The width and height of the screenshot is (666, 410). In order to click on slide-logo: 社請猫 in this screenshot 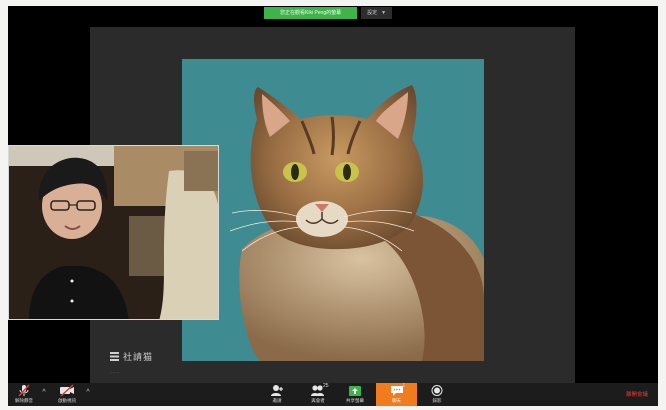, I will do `click(131, 356)`.